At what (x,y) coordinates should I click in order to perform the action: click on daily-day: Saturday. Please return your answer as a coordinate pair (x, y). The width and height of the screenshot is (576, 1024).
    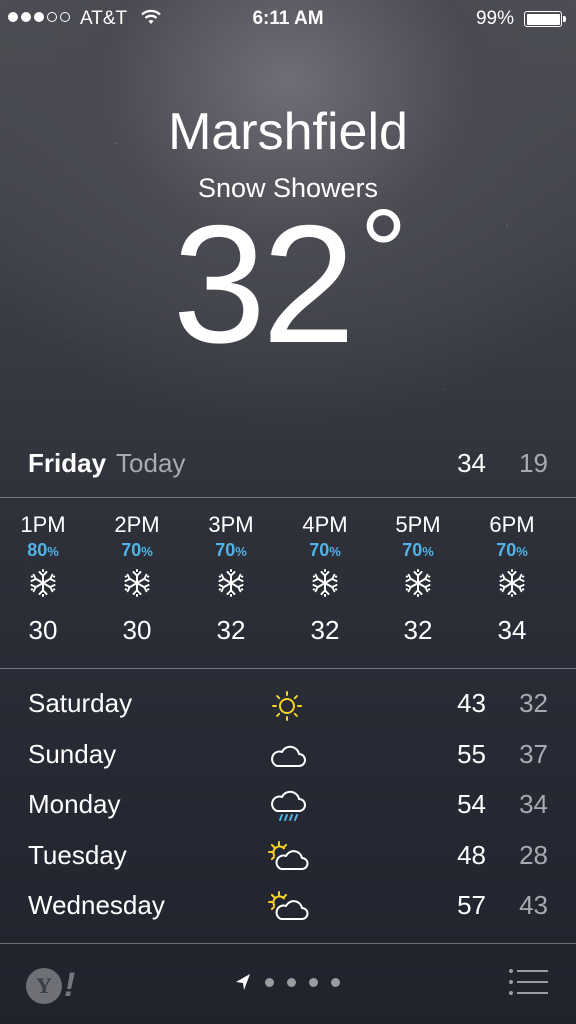
    Looking at the image, I should click on (80, 703).